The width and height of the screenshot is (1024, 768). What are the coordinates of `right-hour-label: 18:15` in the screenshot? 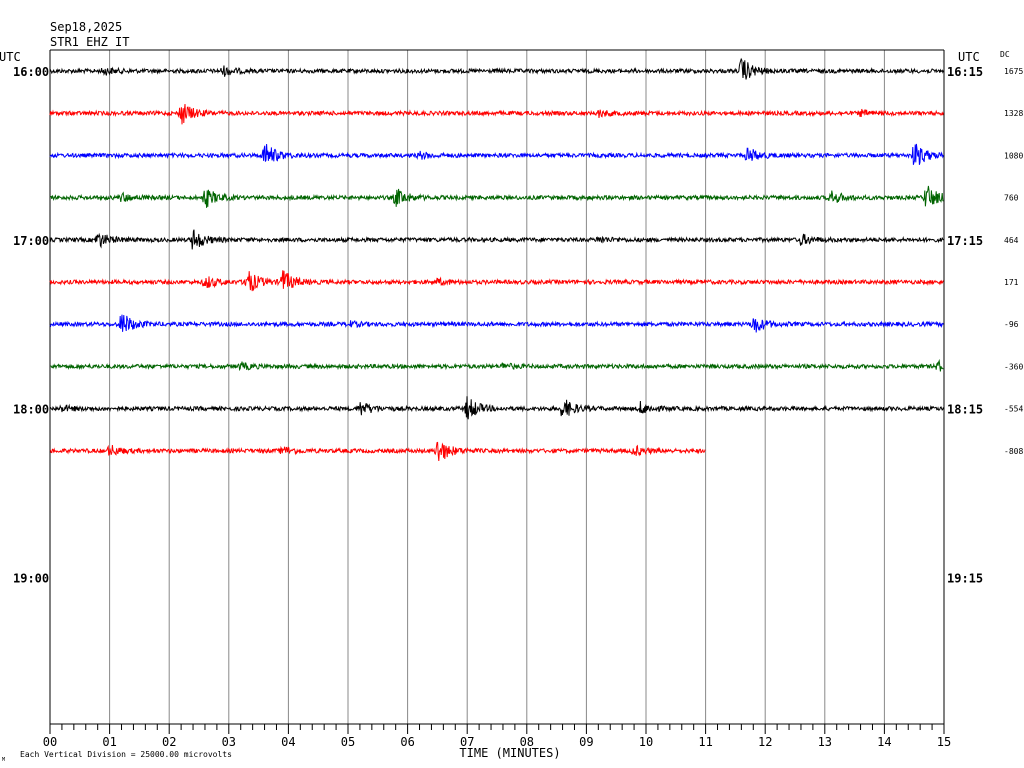 It's located at (965, 410).